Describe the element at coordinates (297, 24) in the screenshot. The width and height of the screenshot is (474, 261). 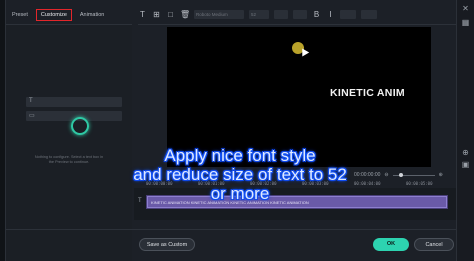
I see `toolbar-divider` at that location.